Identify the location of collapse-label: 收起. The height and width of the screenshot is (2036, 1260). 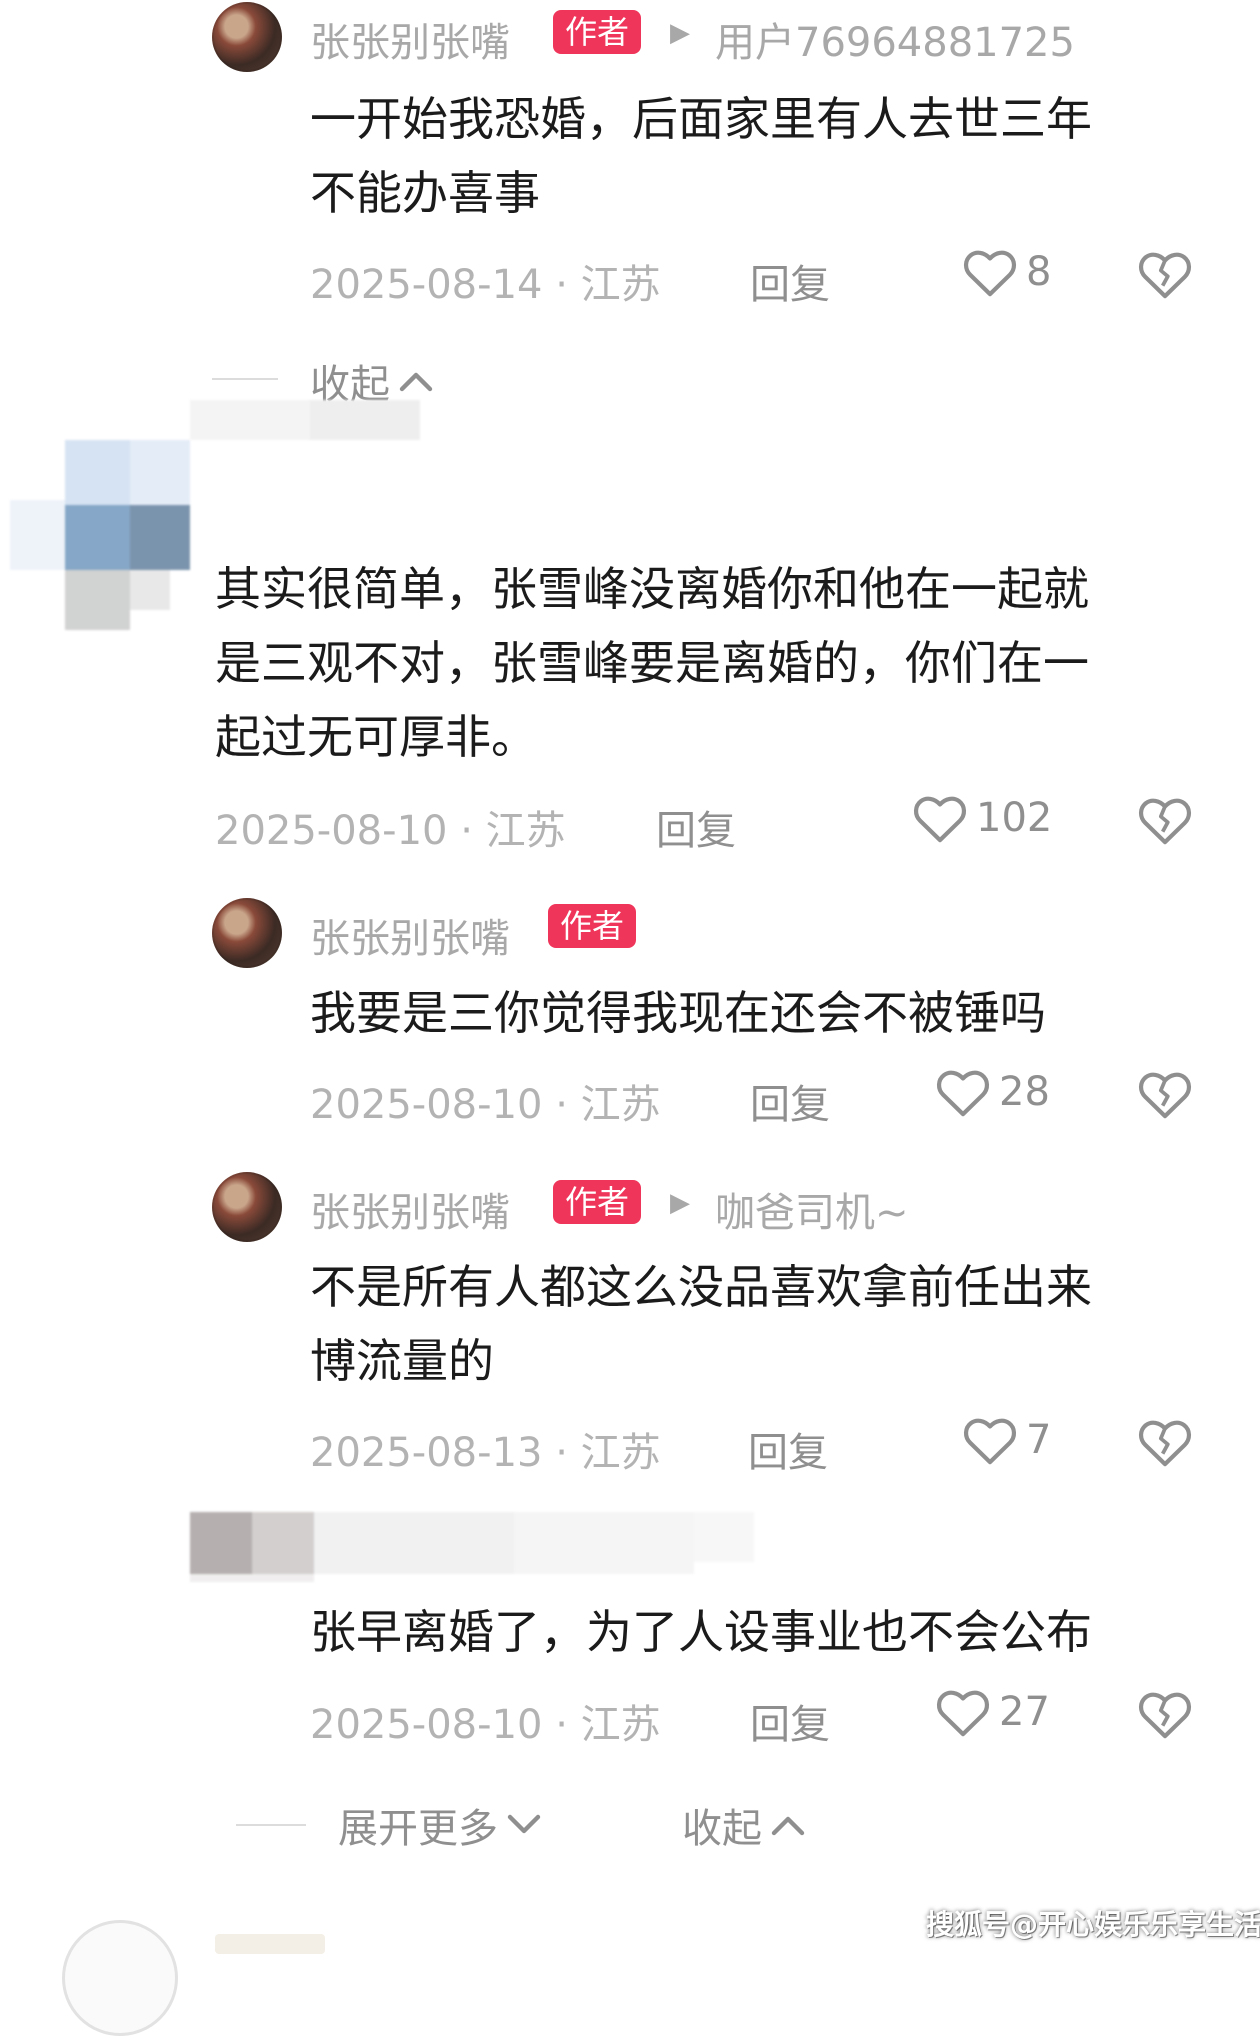
(722, 1829).